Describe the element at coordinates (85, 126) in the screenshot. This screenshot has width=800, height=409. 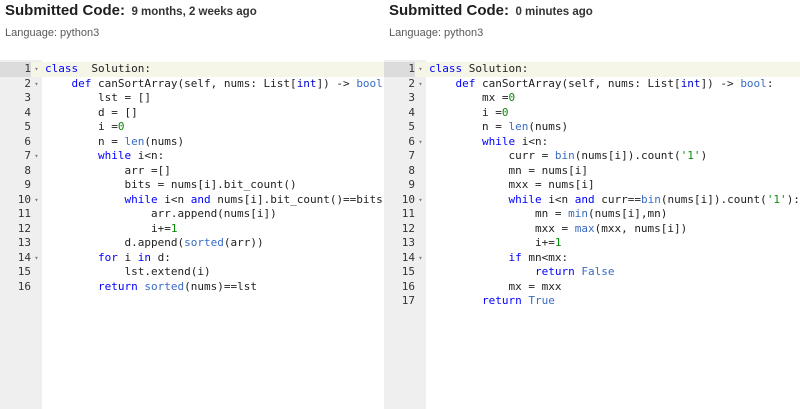
I see `code-text: i =0` at that location.